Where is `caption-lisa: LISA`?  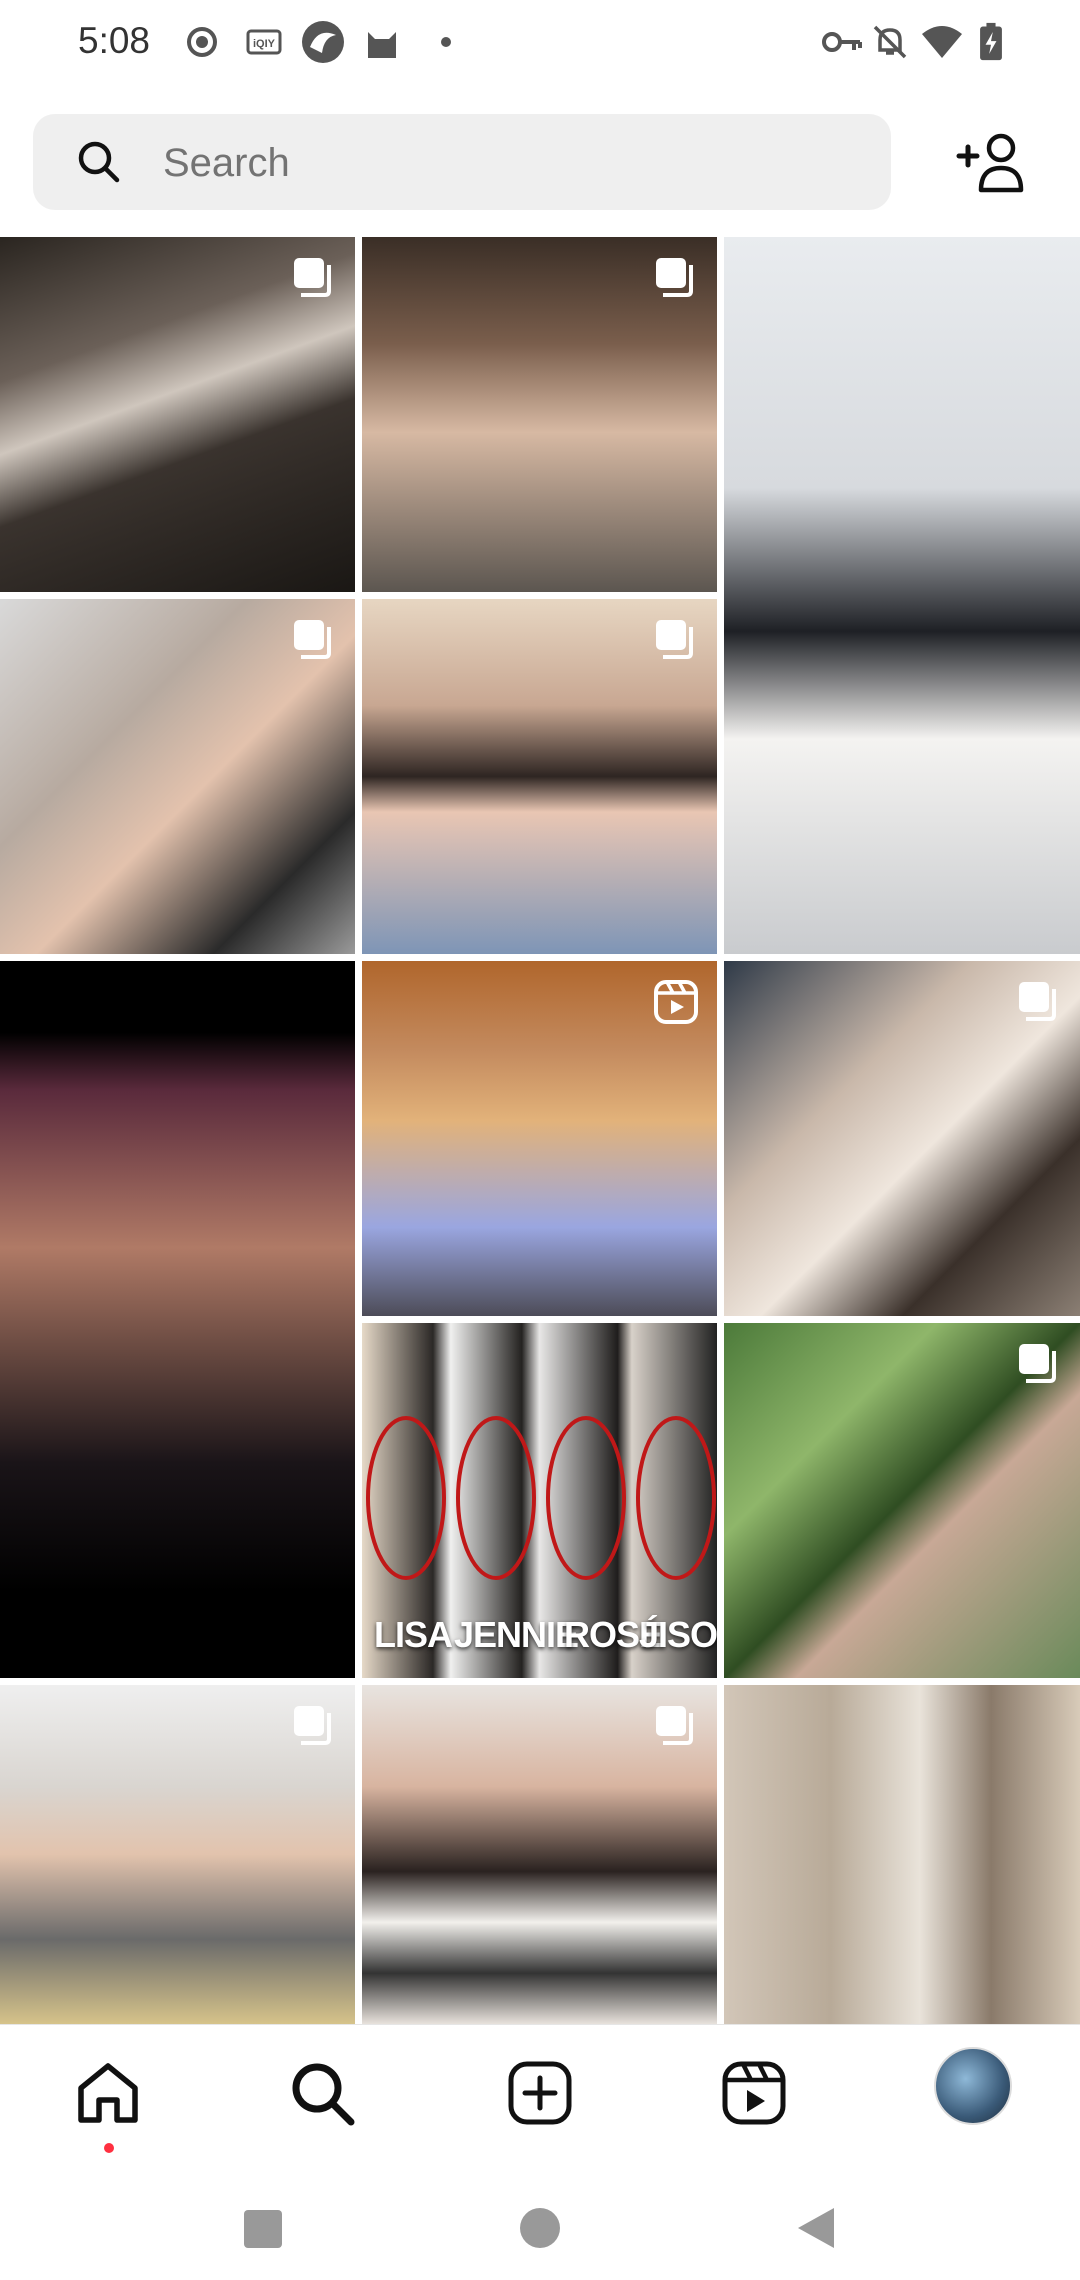
caption-lisa: LISA is located at coordinates (413, 1634).